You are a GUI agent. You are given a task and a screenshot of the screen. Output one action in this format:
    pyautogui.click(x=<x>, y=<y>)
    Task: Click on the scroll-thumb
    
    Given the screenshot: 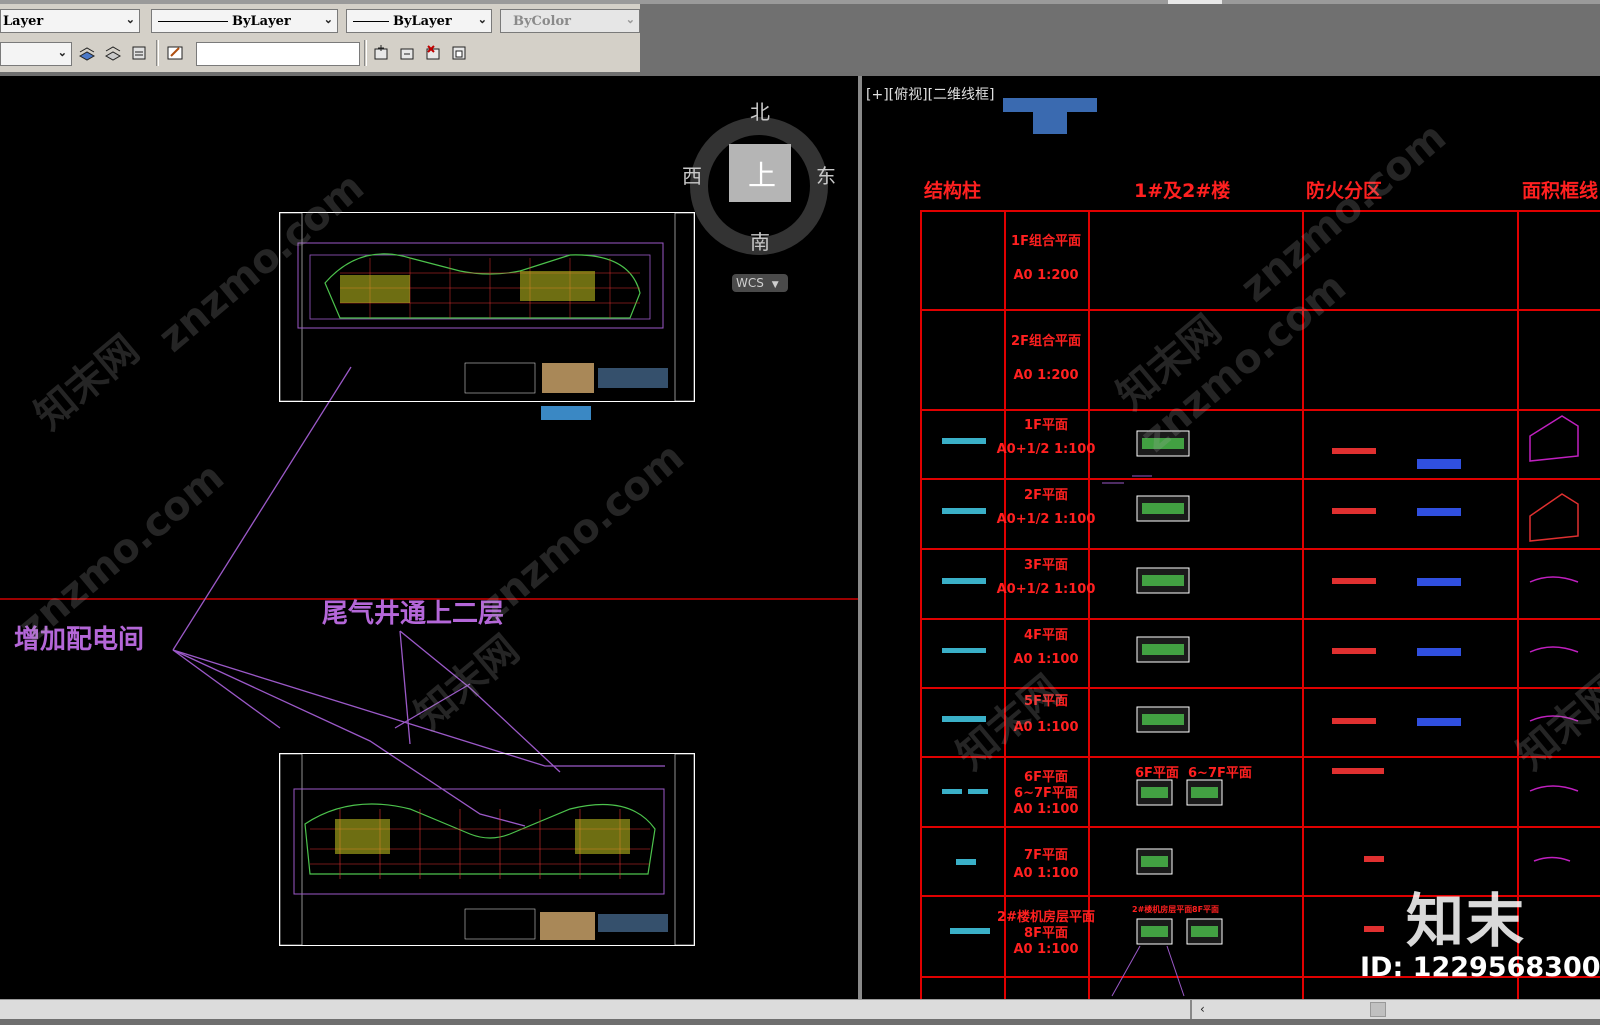 What is the action you would take?
    pyautogui.click(x=1378, y=1009)
    